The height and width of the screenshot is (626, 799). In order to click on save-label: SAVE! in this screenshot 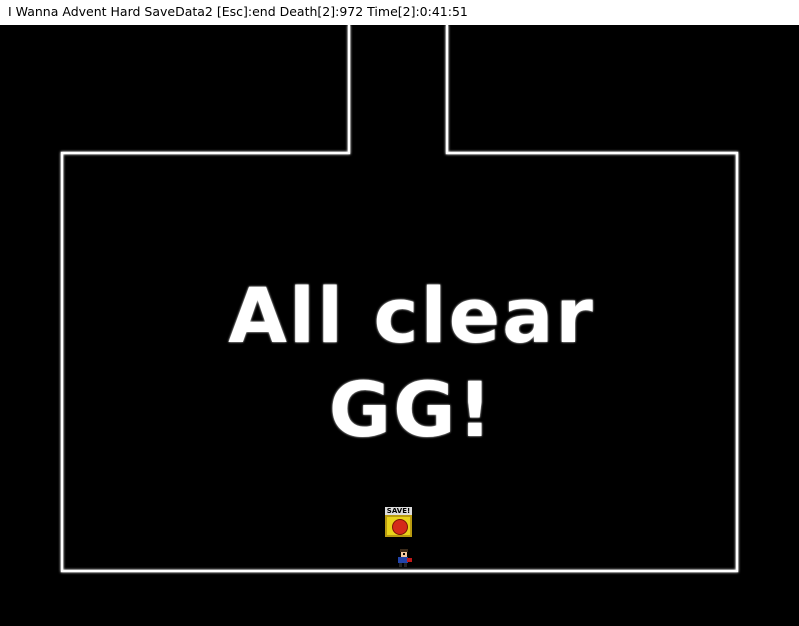, I will do `click(398, 511)`.